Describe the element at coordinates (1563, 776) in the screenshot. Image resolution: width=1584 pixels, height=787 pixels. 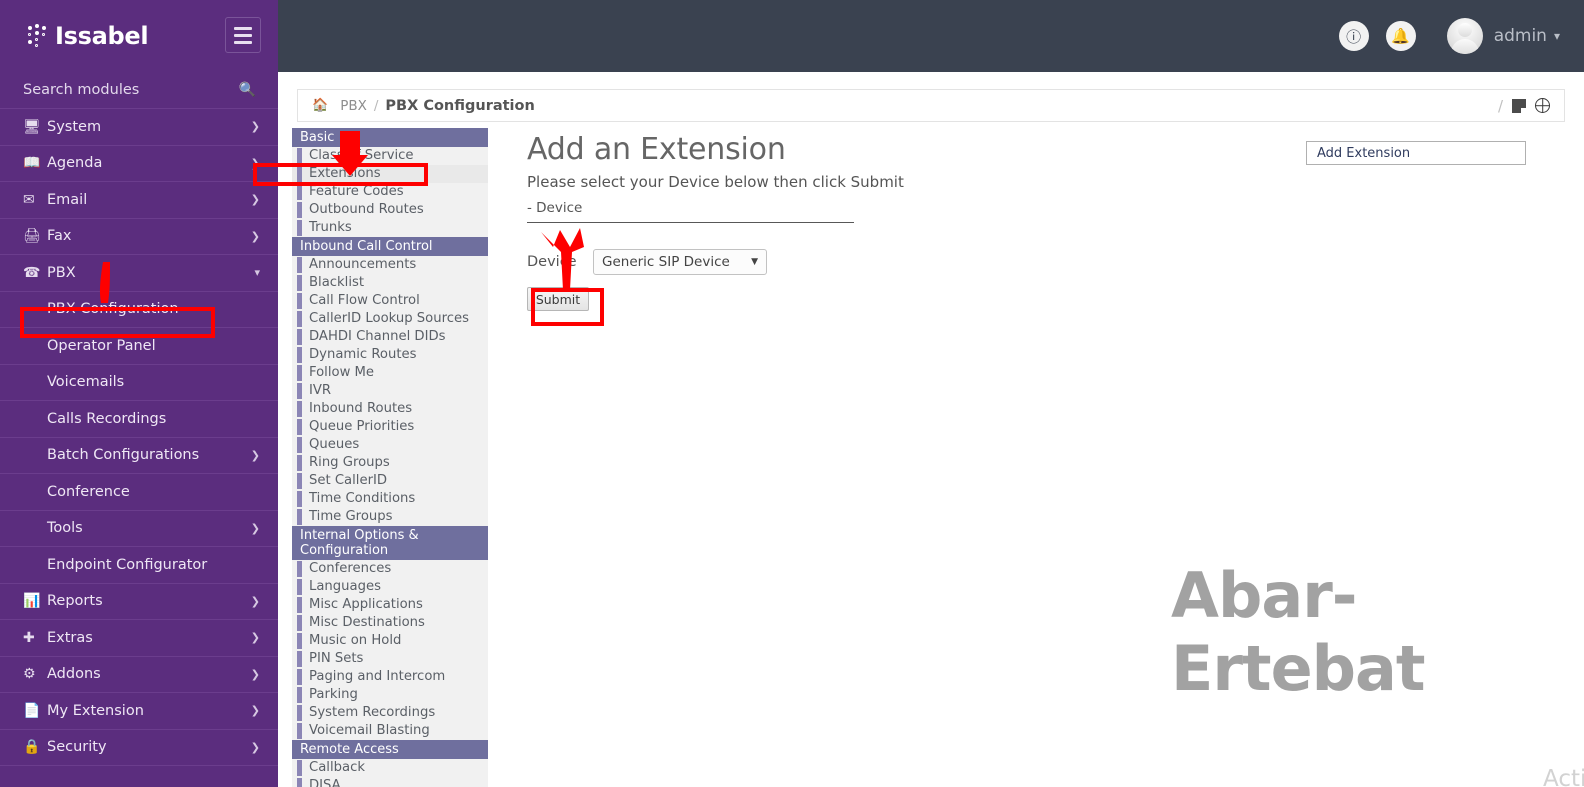
I see `activate-windows-title: Activate Windows` at that location.